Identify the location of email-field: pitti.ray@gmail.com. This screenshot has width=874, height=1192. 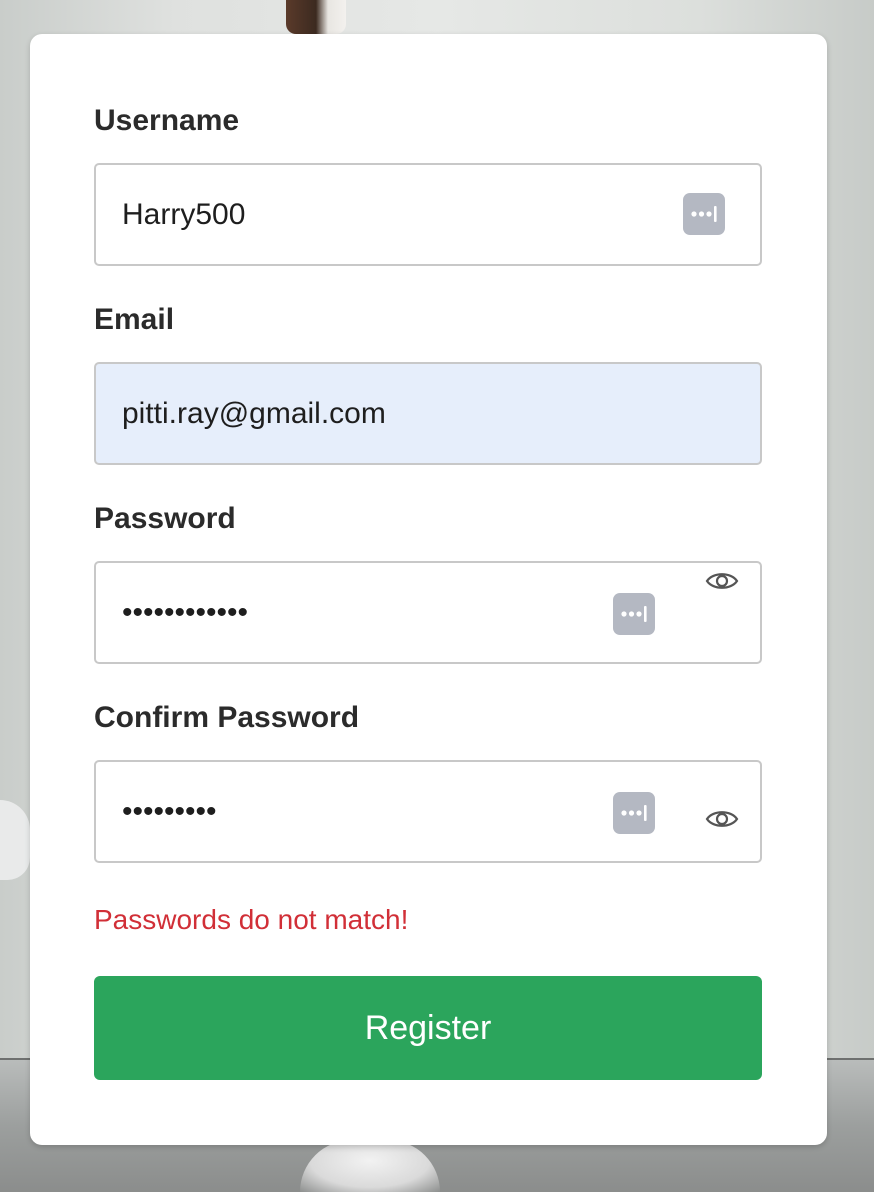
(428, 413).